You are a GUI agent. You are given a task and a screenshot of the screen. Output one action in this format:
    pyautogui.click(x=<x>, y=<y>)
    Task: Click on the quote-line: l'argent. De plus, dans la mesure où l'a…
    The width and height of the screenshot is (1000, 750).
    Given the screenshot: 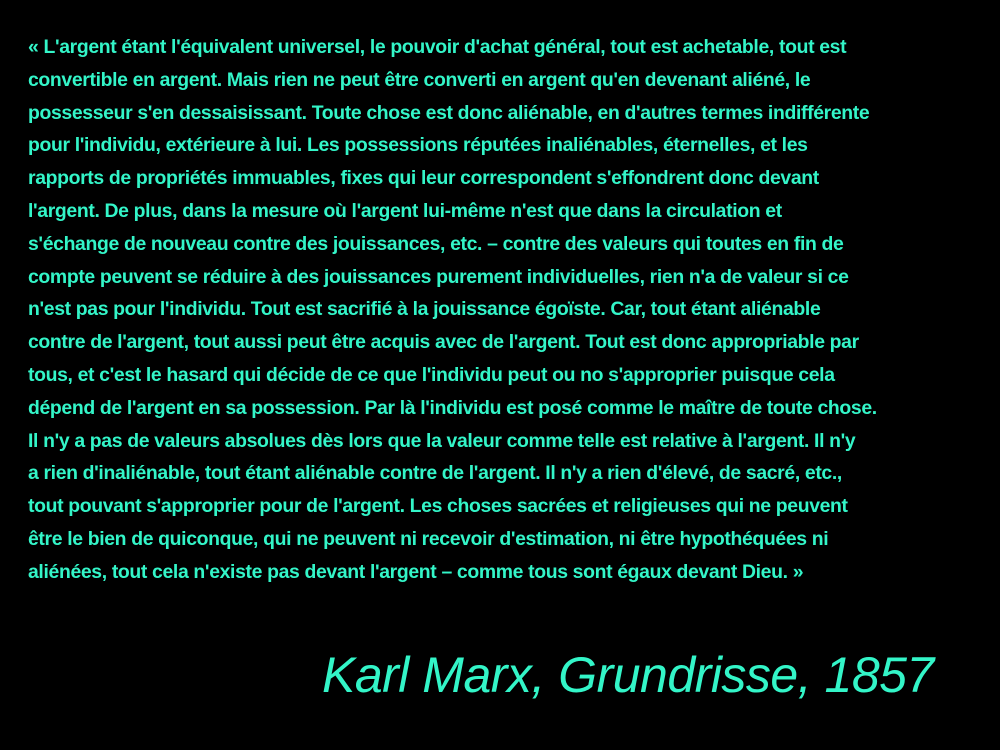 What is the action you would take?
    pyautogui.click(x=405, y=210)
    